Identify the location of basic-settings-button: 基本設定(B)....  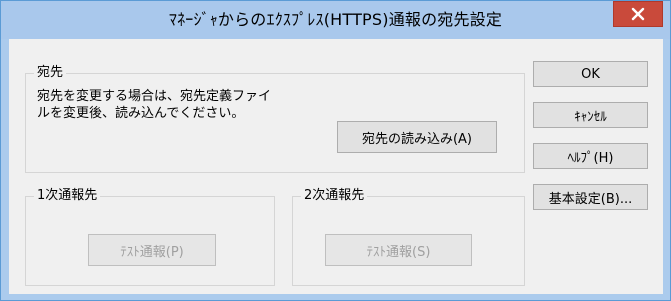
(590, 197).